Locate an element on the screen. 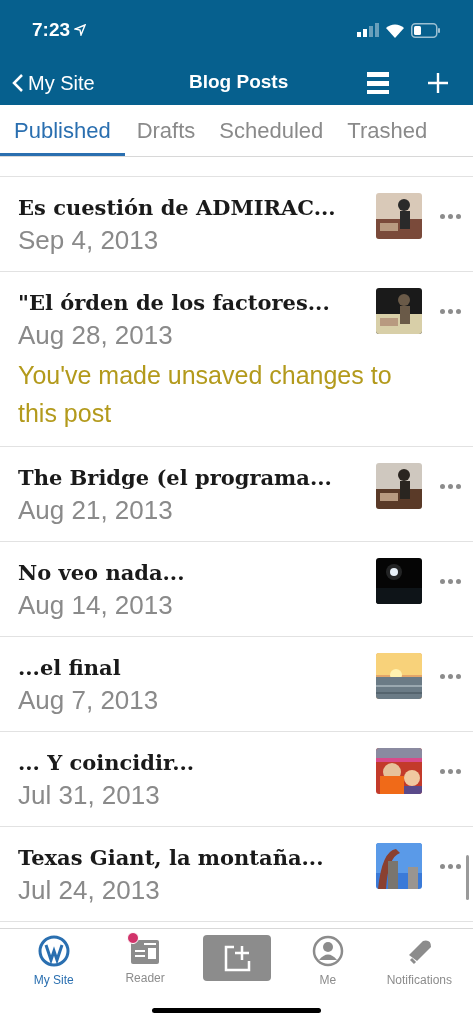 Image resolution: width=473 pixels, height=1023 pixels. post-date: Jul 24, 2013 is located at coordinates (89, 890).